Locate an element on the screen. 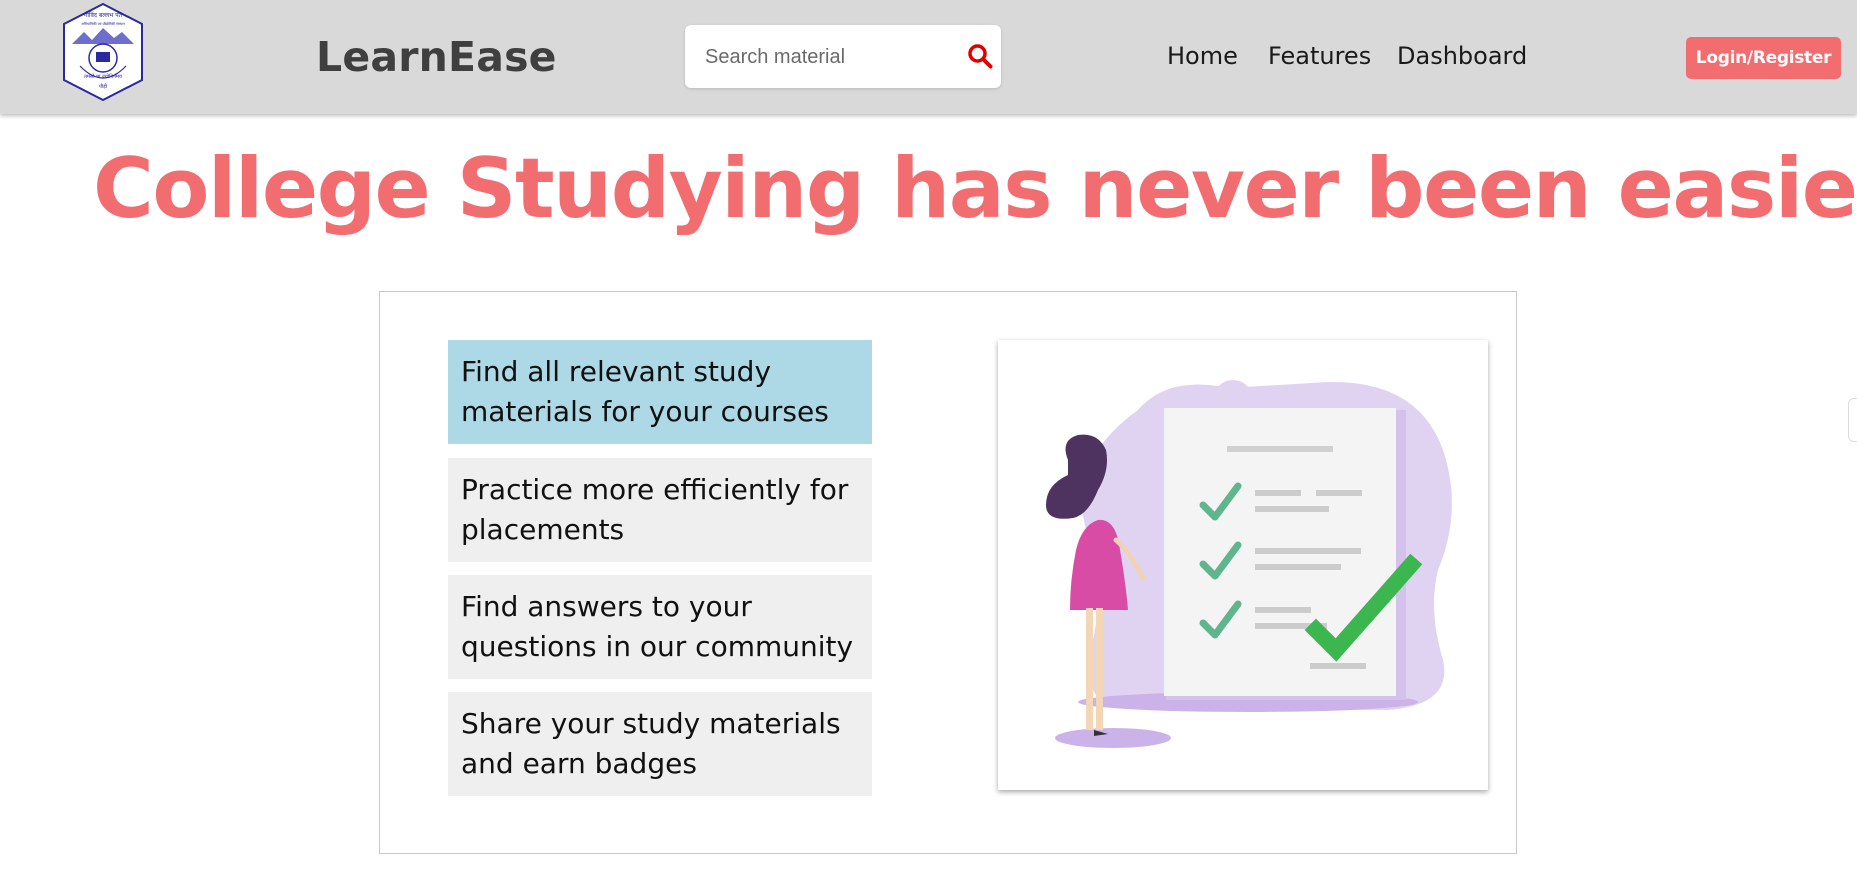 Image resolution: width=1857 pixels, height=879 pixels. brand-name: LearnEase is located at coordinates (436, 57).